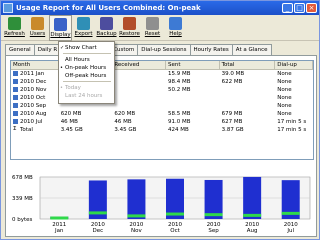 This screenshot has width=320, height=240. What do you see at coordinates (162, 74) in the screenshot?
I see `table-row: 2011 Jan 15.9 MB 39.0 MB None` at bounding box center [162, 74].